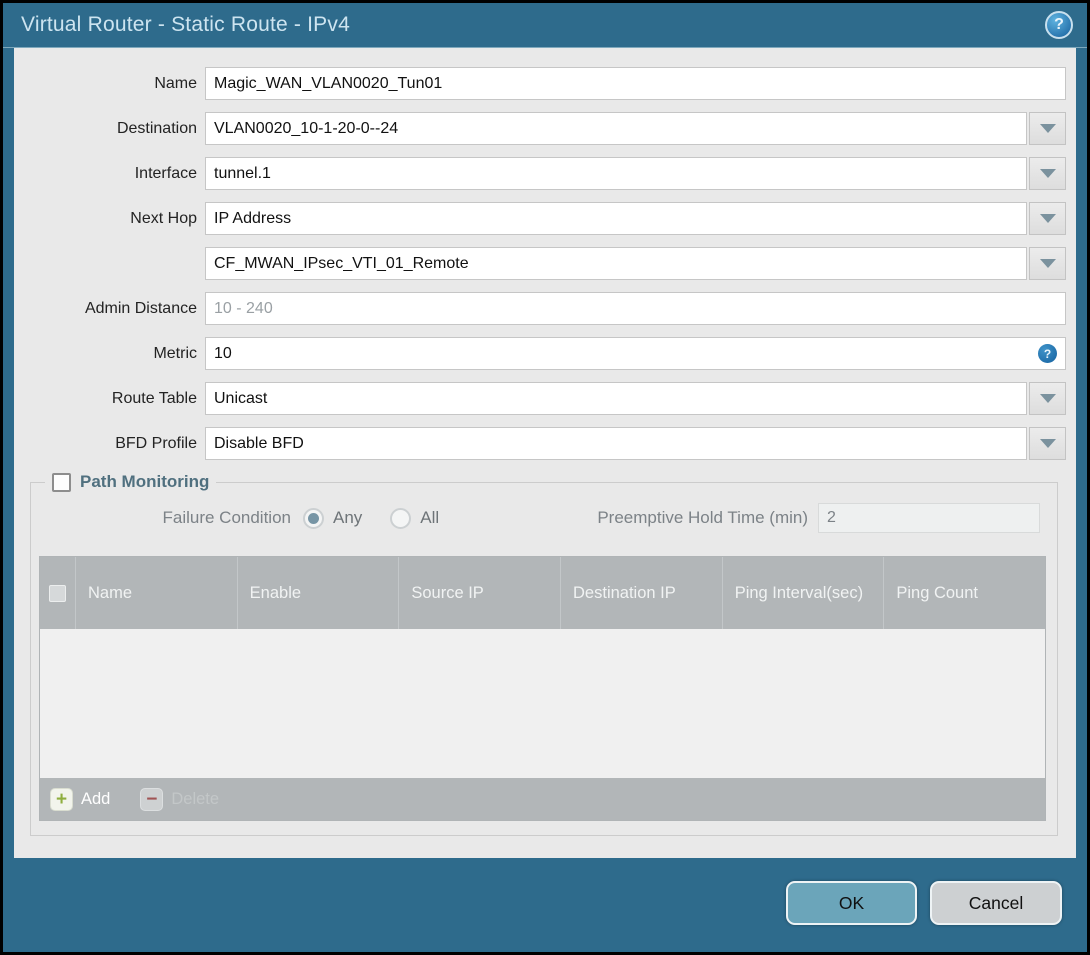  I want to click on select-all-checkbox, so click(57, 593).